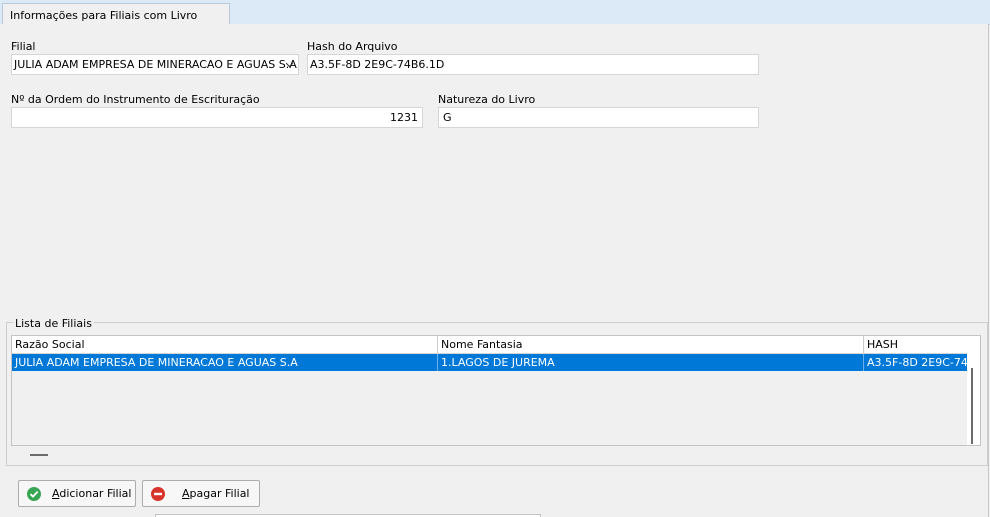 This screenshot has height=517, width=990. What do you see at coordinates (598, 117) in the screenshot?
I see `natureza-field: G` at bounding box center [598, 117].